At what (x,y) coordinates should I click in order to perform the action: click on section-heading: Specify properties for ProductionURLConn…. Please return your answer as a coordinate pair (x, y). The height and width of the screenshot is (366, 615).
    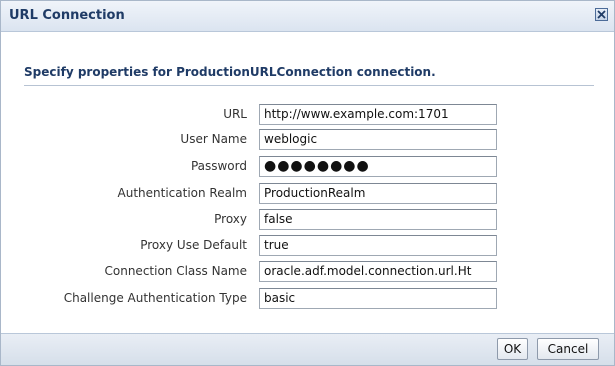
    Looking at the image, I should click on (230, 72).